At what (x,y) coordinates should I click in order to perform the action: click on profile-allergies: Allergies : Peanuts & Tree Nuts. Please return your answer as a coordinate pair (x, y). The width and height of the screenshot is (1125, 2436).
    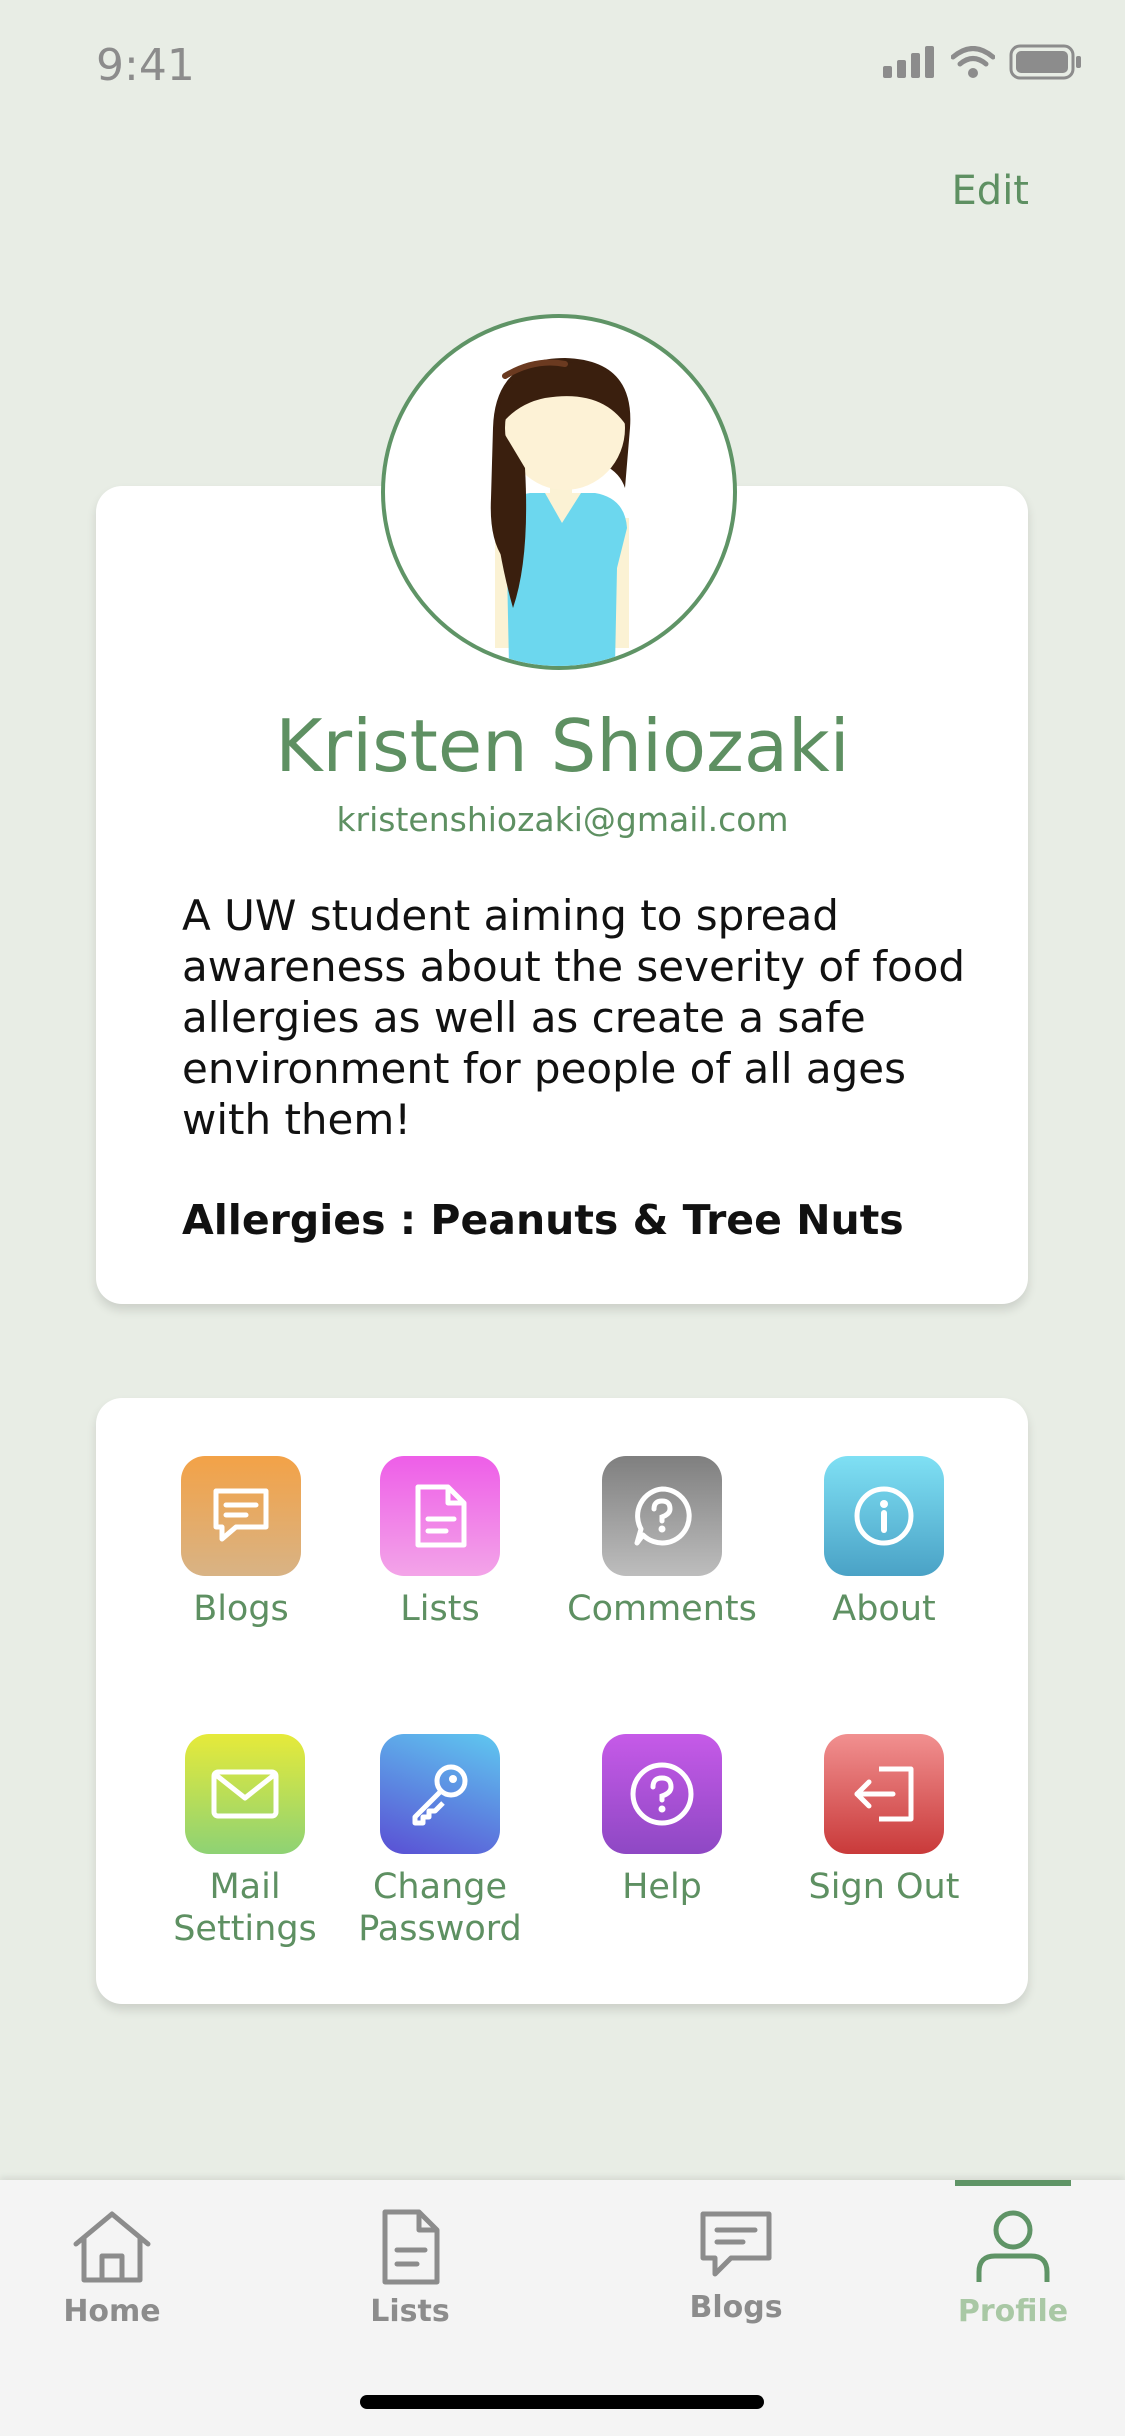
    Looking at the image, I should click on (543, 1220).